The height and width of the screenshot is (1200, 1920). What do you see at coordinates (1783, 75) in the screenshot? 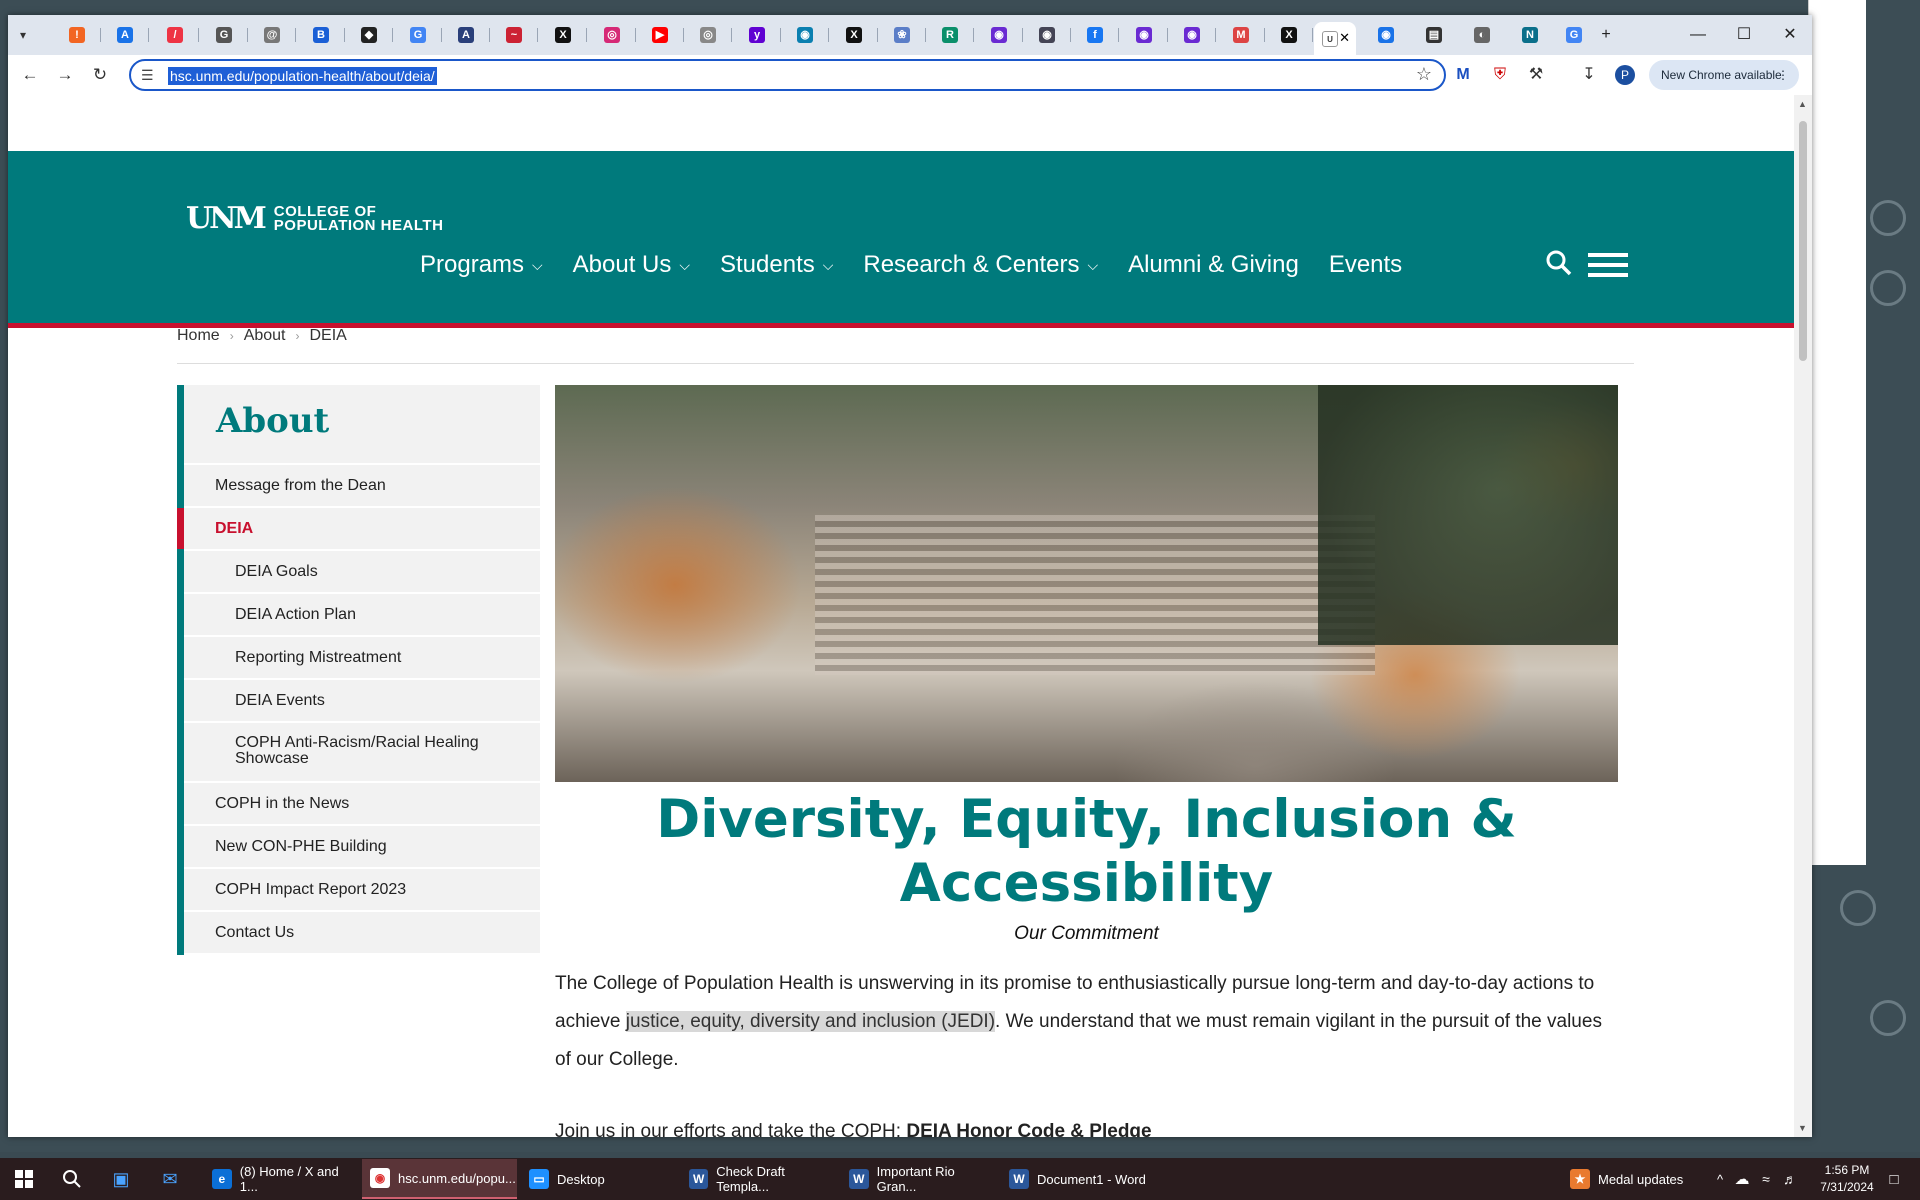
I see `kebab-menu-icon: ⋮` at bounding box center [1783, 75].